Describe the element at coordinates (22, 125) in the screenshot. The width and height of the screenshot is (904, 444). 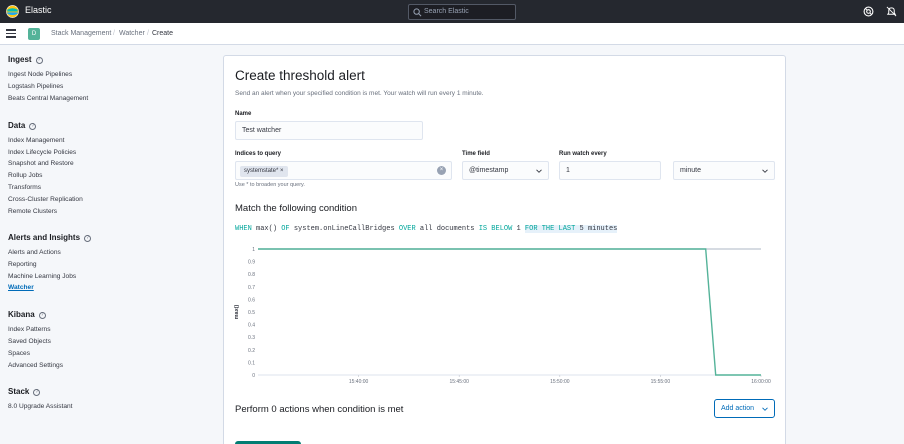
I see `sidebar-section-data: Data?` at that location.